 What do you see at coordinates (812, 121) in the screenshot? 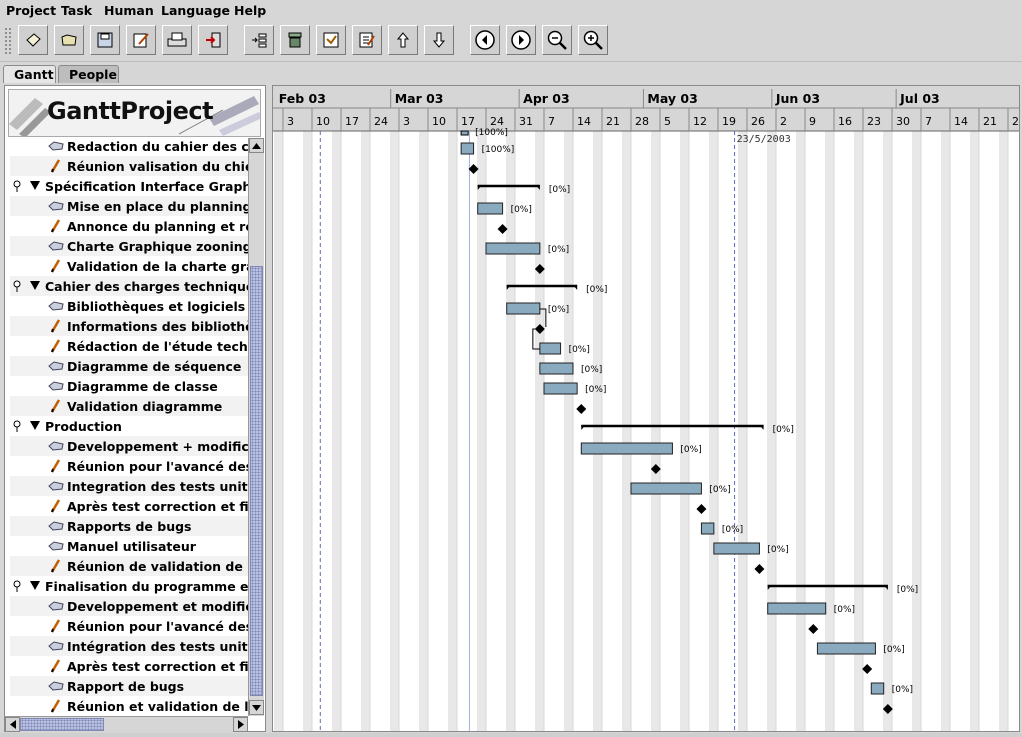
I see `week-day-label: 9` at bounding box center [812, 121].